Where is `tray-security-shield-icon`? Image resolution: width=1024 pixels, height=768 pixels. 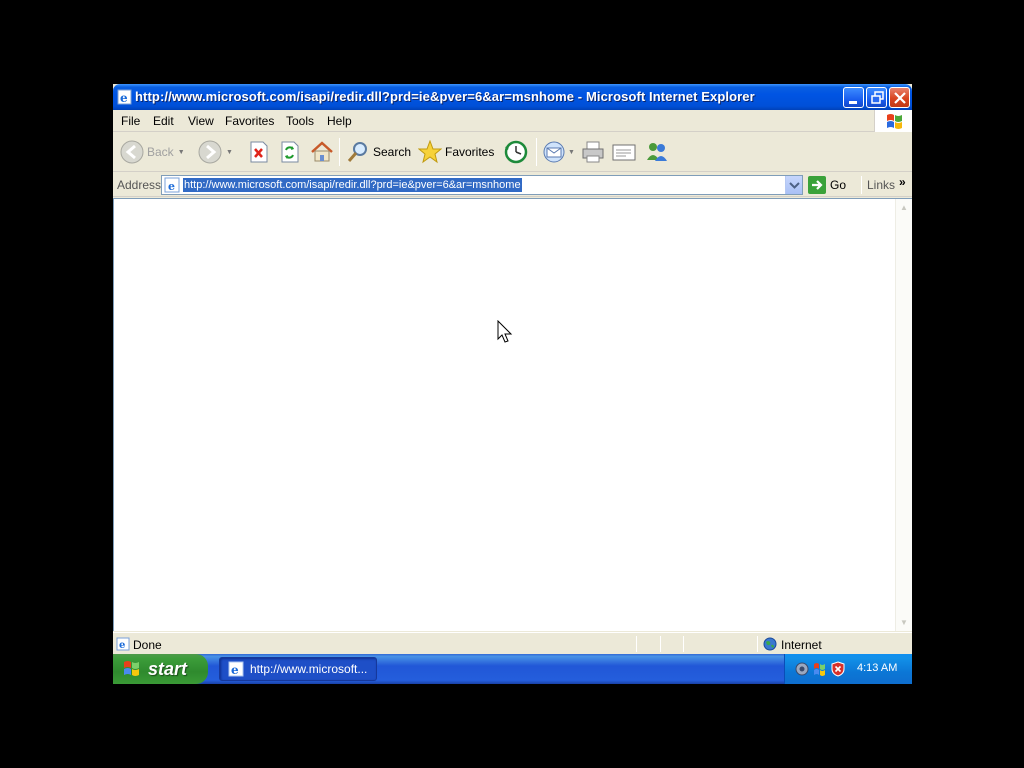 tray-security-shield-icon is located at coordinates (838, 669).